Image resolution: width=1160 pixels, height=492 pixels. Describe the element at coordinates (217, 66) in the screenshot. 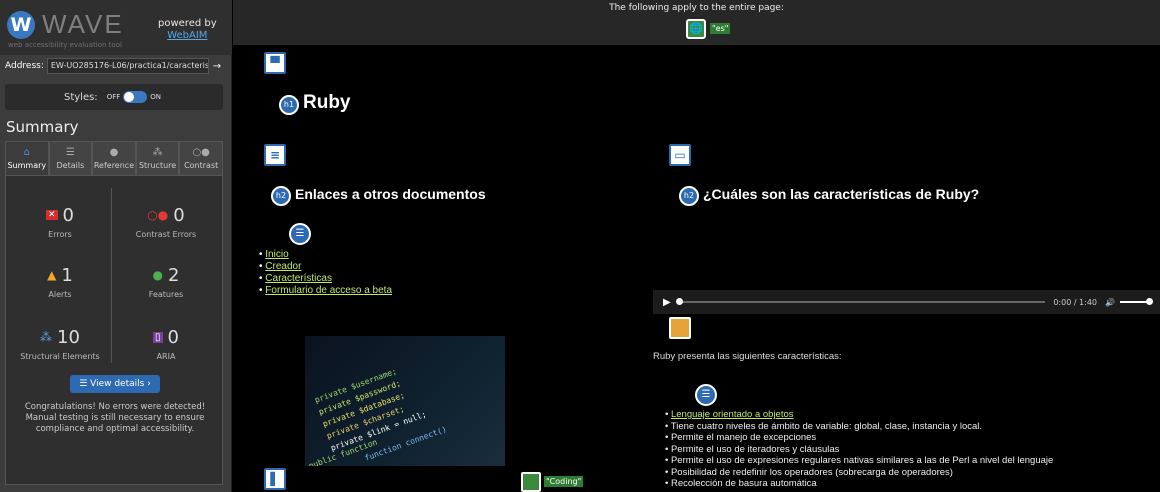

I see `arrow-right-icon: →` at that location.